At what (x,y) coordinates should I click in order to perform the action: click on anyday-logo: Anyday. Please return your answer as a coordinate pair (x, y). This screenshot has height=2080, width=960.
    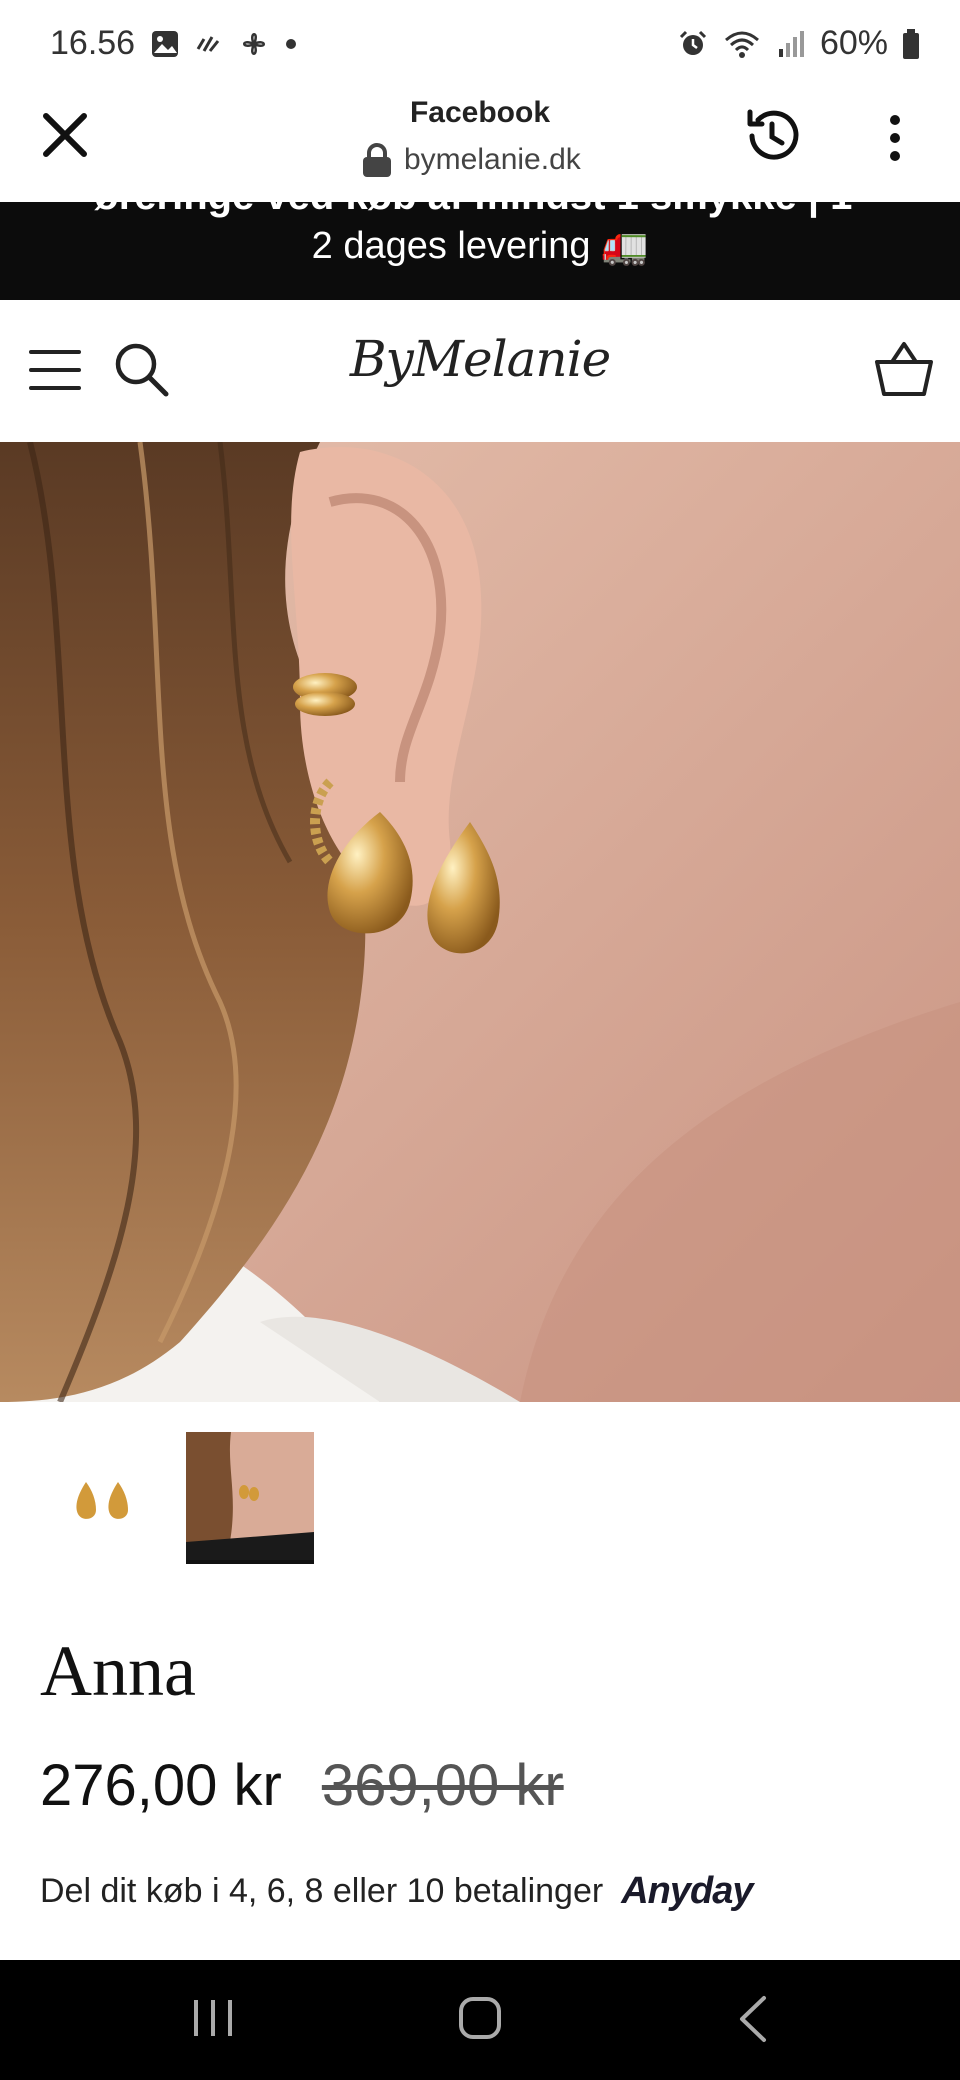
    Looking at the image, I should click on (687, 1891).